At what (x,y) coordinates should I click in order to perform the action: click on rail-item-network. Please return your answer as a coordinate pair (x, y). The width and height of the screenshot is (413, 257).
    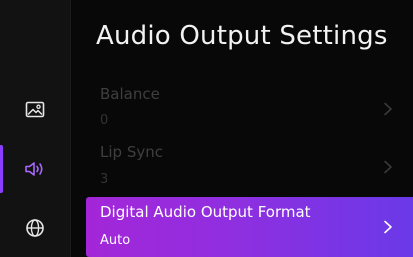
    Looking at the image, I should click on (35, 228).